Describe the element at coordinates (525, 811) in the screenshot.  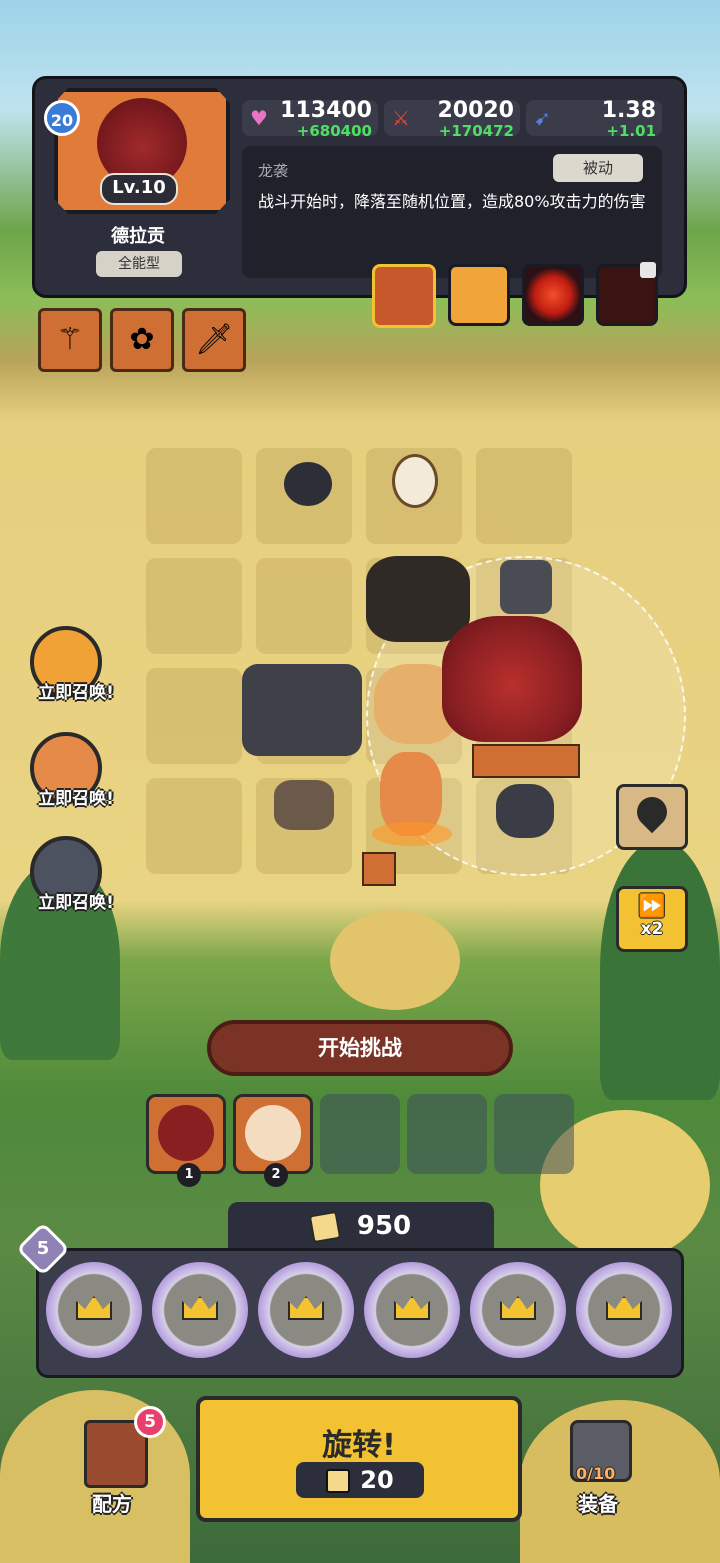
I see `robot-unit` at that location.